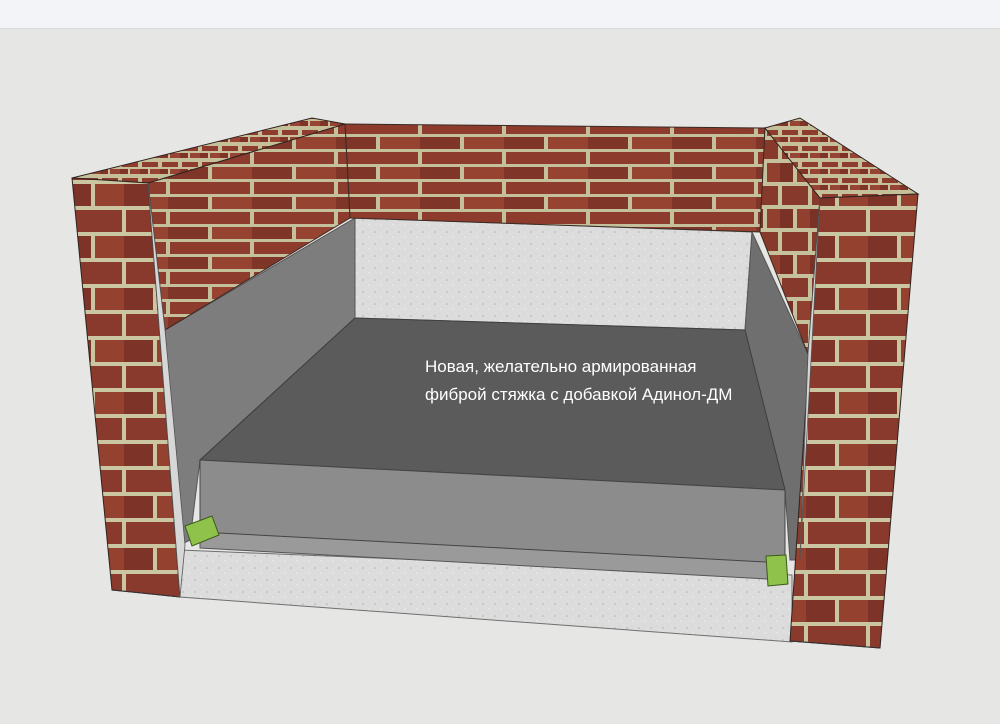 The height and width of the screenshot is (724, 1000). What do you see at coordinates (553, 274) in the screenshot?
I see `interior-back-wall` at bounding box center [553, 274].